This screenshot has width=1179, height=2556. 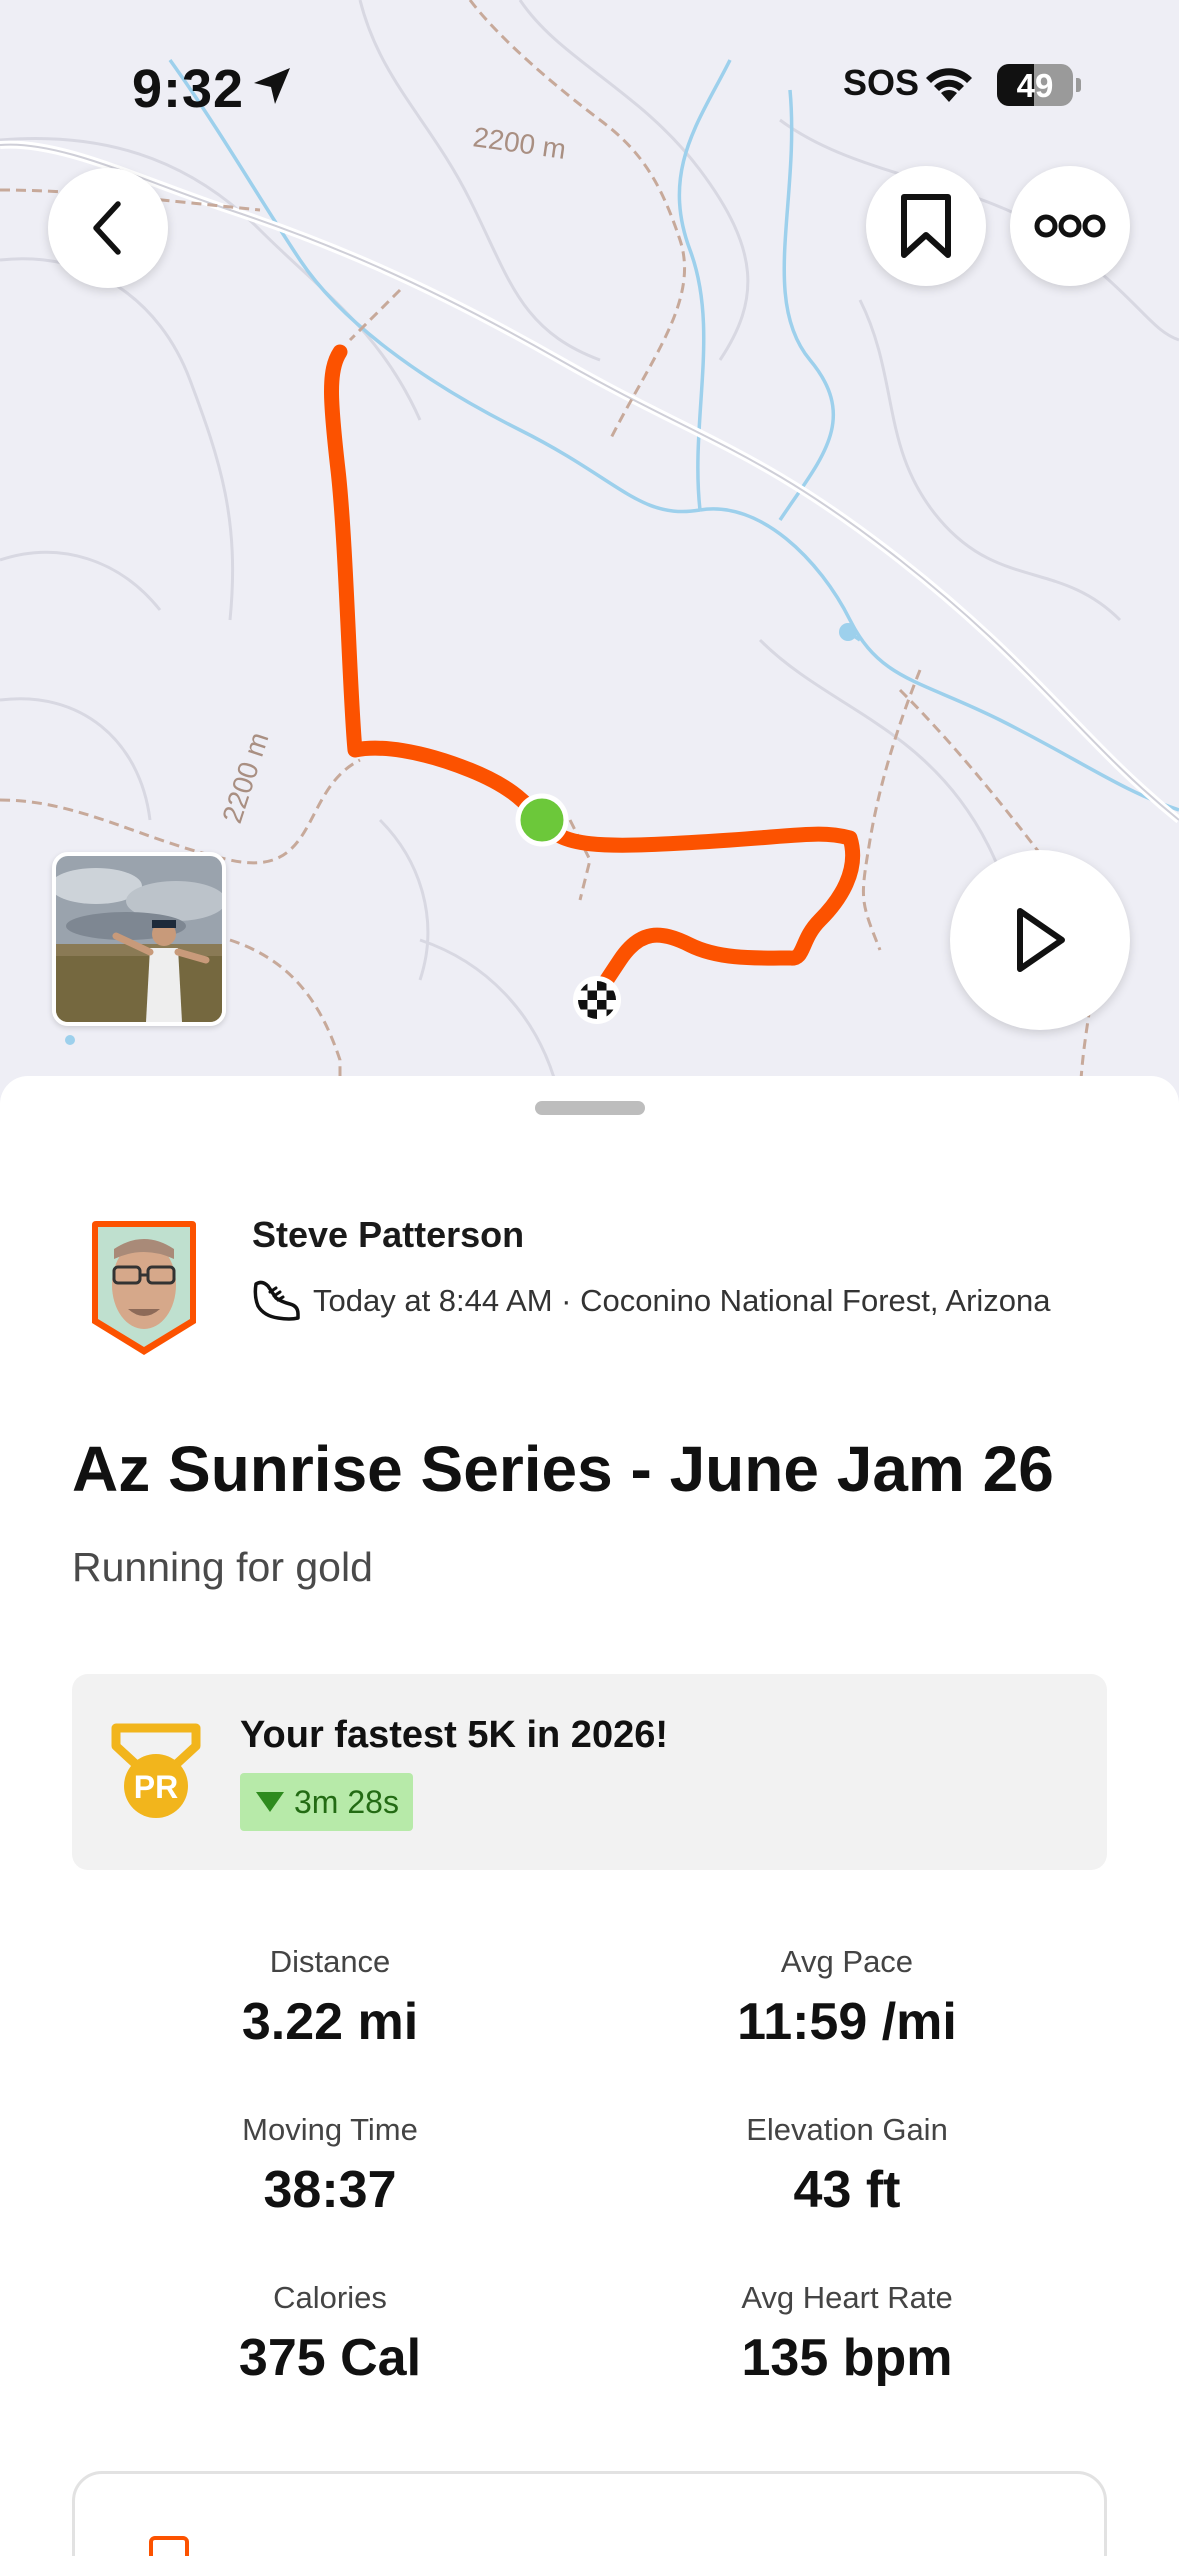 What do you see at coordinates (1035, 85) in the screenshot?
I see `battery-level: 49` at bounding box center [1035, 85].